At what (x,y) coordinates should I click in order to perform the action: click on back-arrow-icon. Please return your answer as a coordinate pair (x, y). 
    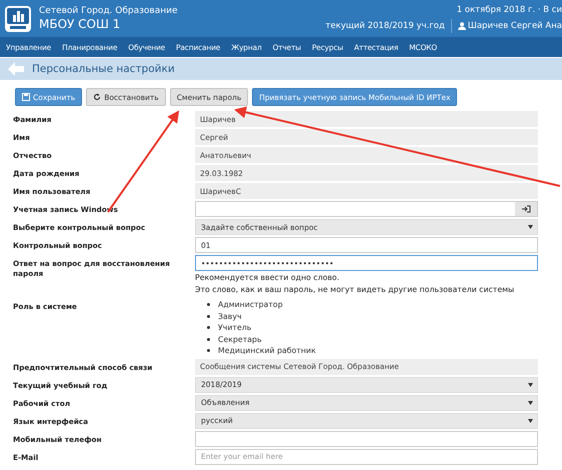
    Looking at the image, I should click on (16, 69).